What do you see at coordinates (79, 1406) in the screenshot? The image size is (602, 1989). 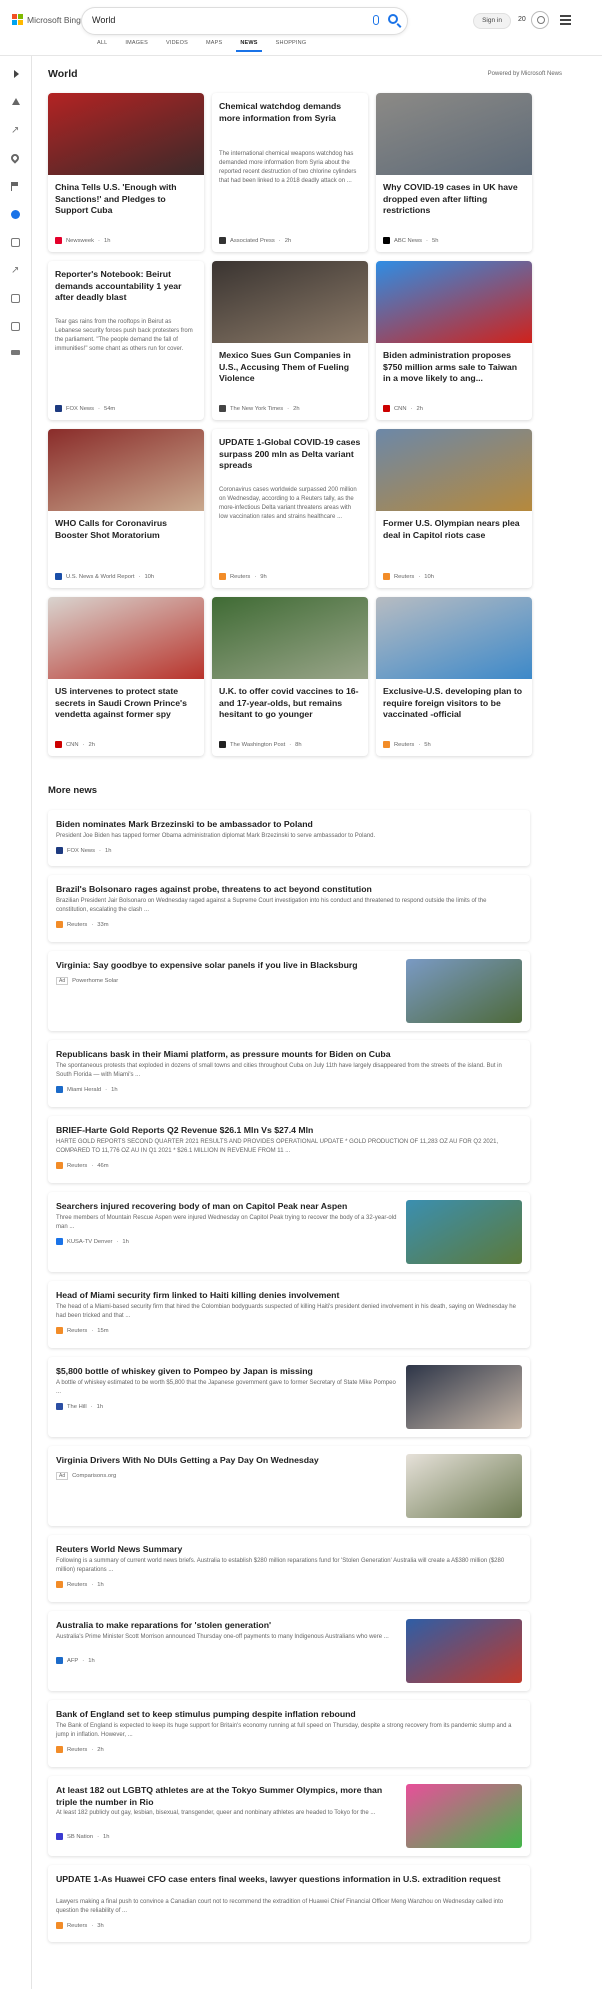 I see `news-item-source: The Hill · 1h` at bounding box center [79, 1406].